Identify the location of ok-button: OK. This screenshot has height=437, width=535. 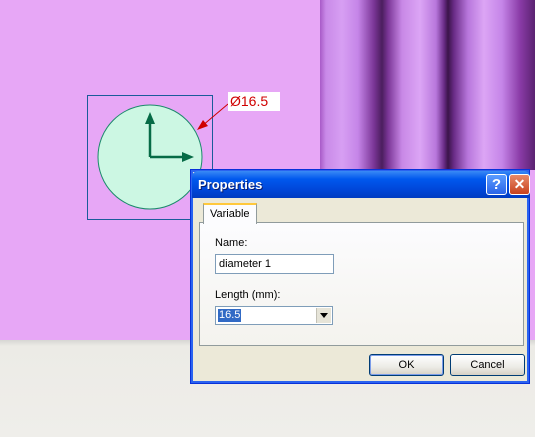
(406, 365).